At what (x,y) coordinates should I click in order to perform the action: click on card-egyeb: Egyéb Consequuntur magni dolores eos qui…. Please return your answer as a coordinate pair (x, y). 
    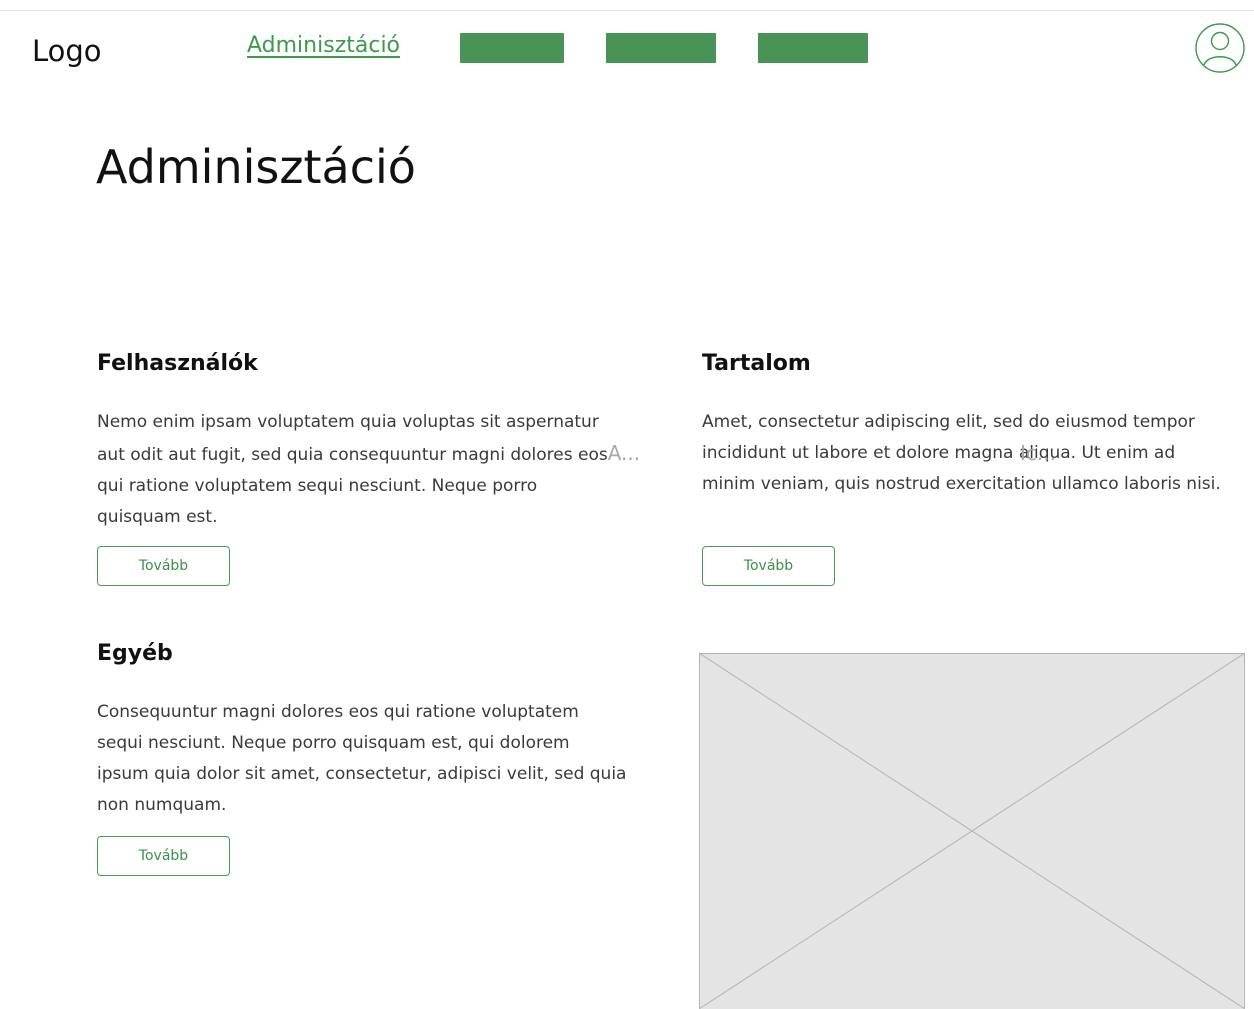
    Looking at the image, I should click on (387, 730).